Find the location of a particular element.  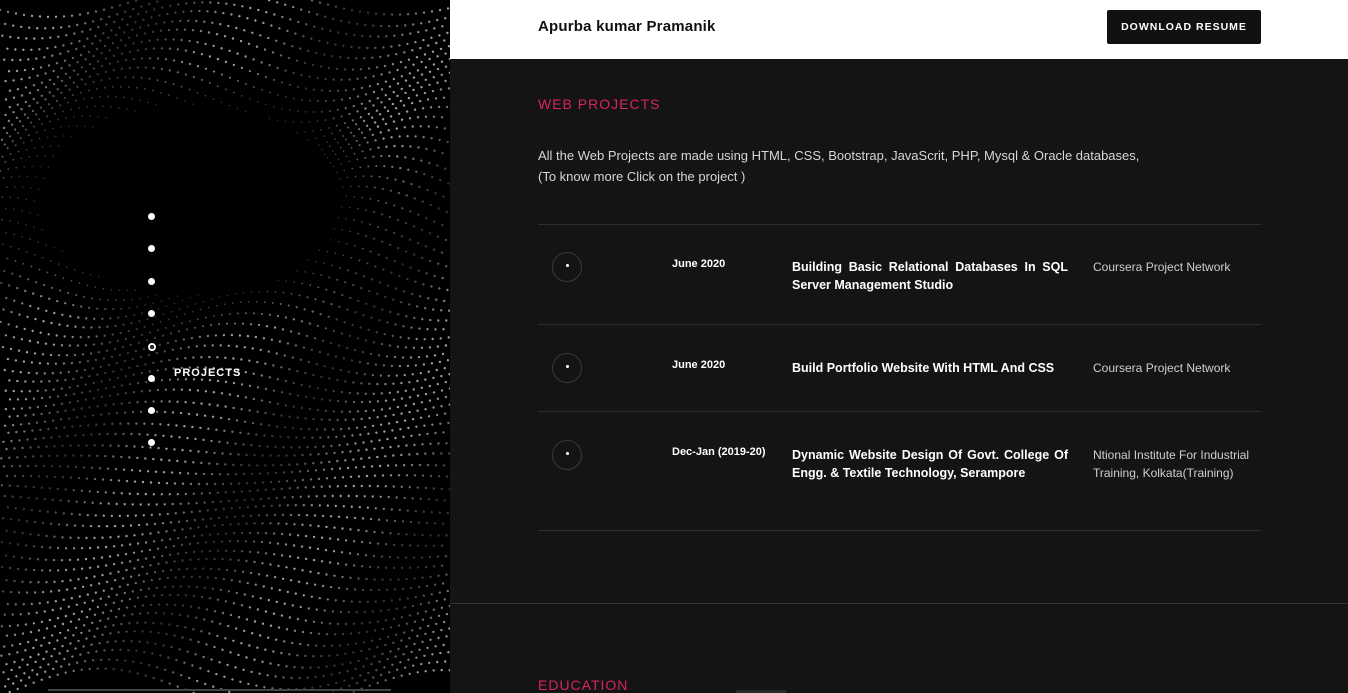

download-resume-button: DOWNLOAD RESUME is located at coordinates (1184, 27).